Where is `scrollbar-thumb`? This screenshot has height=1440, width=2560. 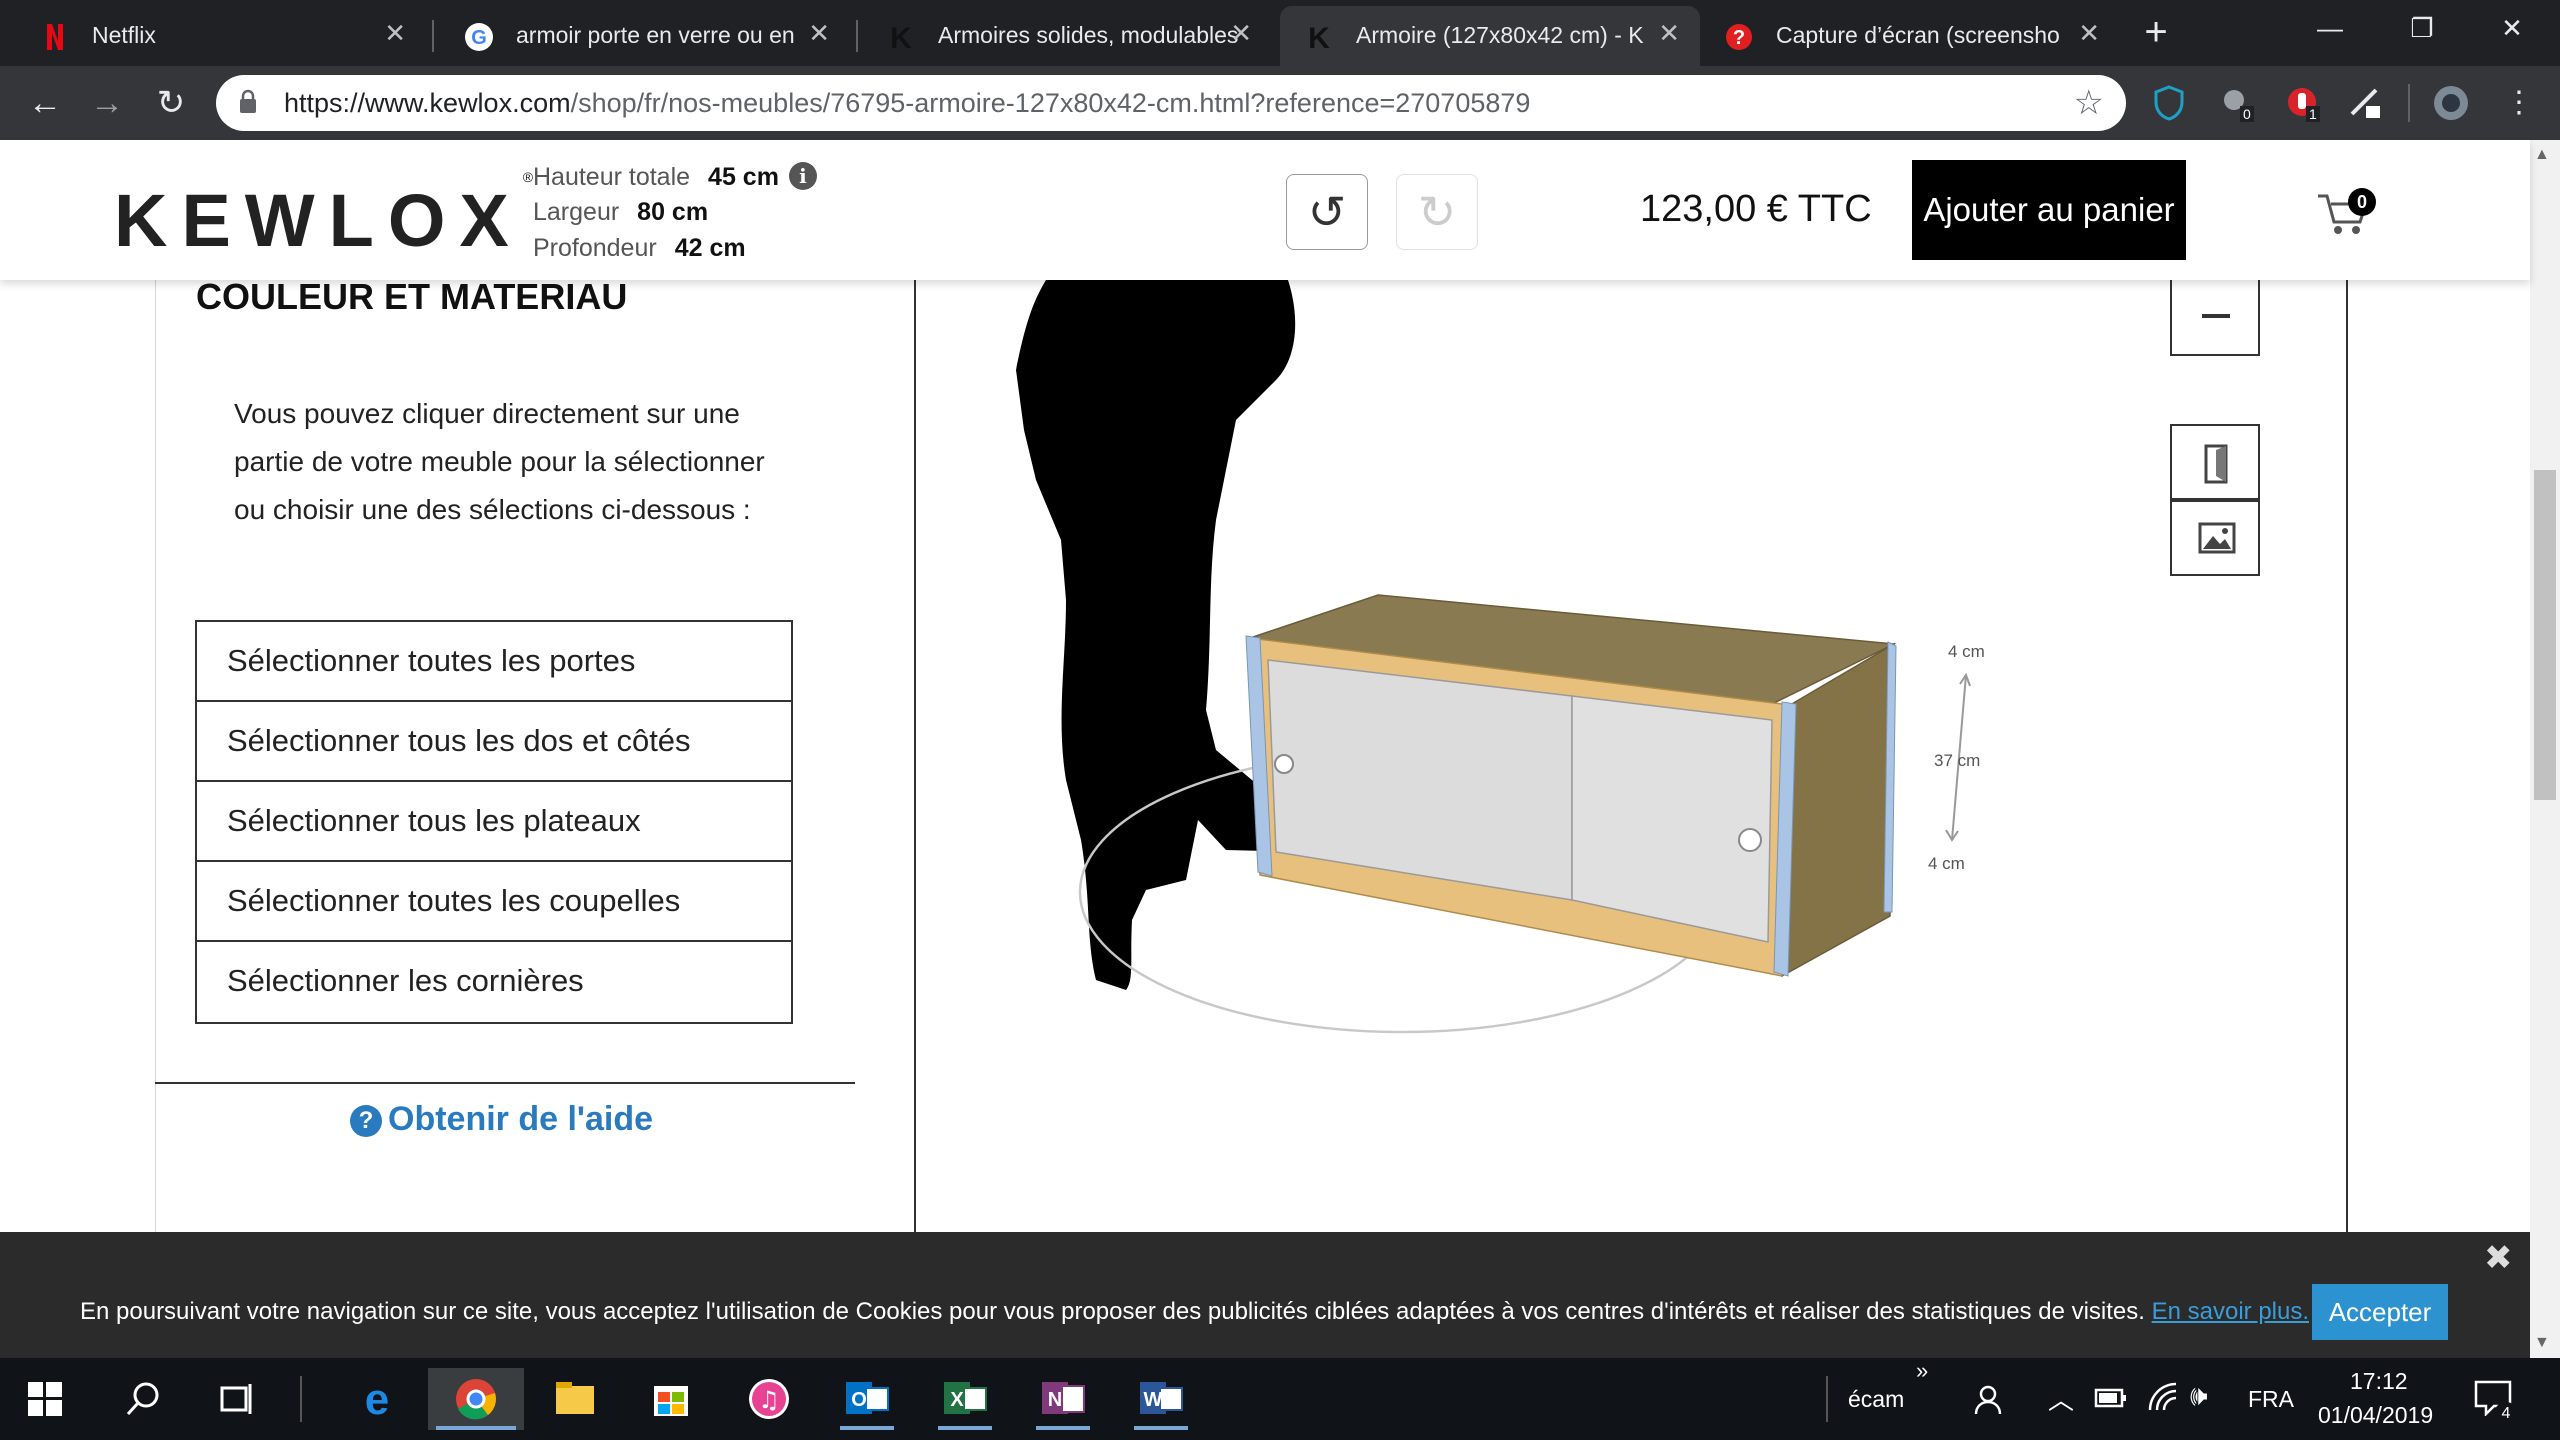
scrollbar-thumb is located at coordinates (2545, 635).